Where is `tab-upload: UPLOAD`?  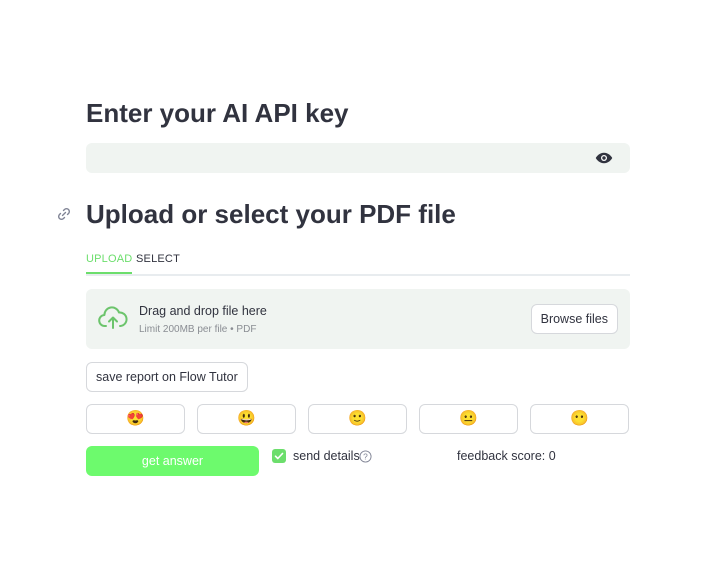 tab-upload: UPLOAD is located at coordinates (109, 263).